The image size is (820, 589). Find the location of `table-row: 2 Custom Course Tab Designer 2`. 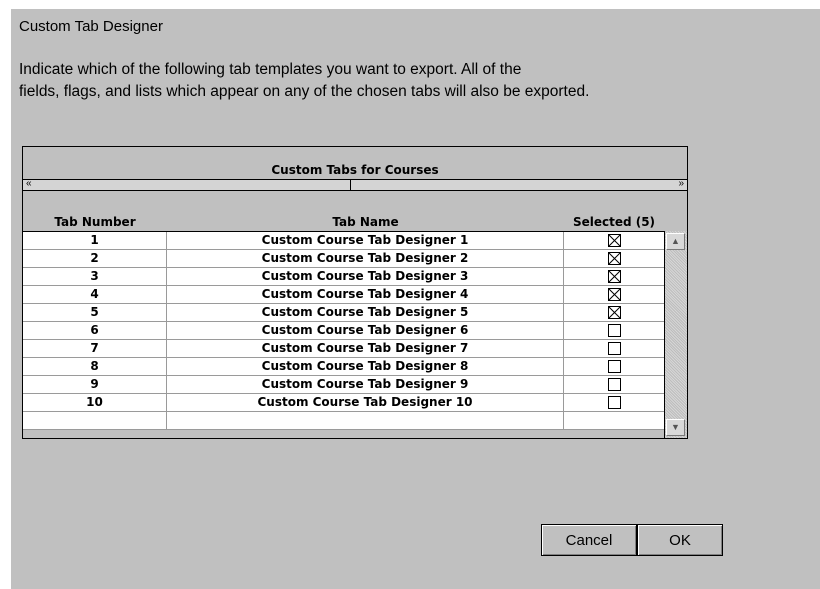

table-row: 2 Custom Course Tab Designer 2 is located at coordinates (343, 259).